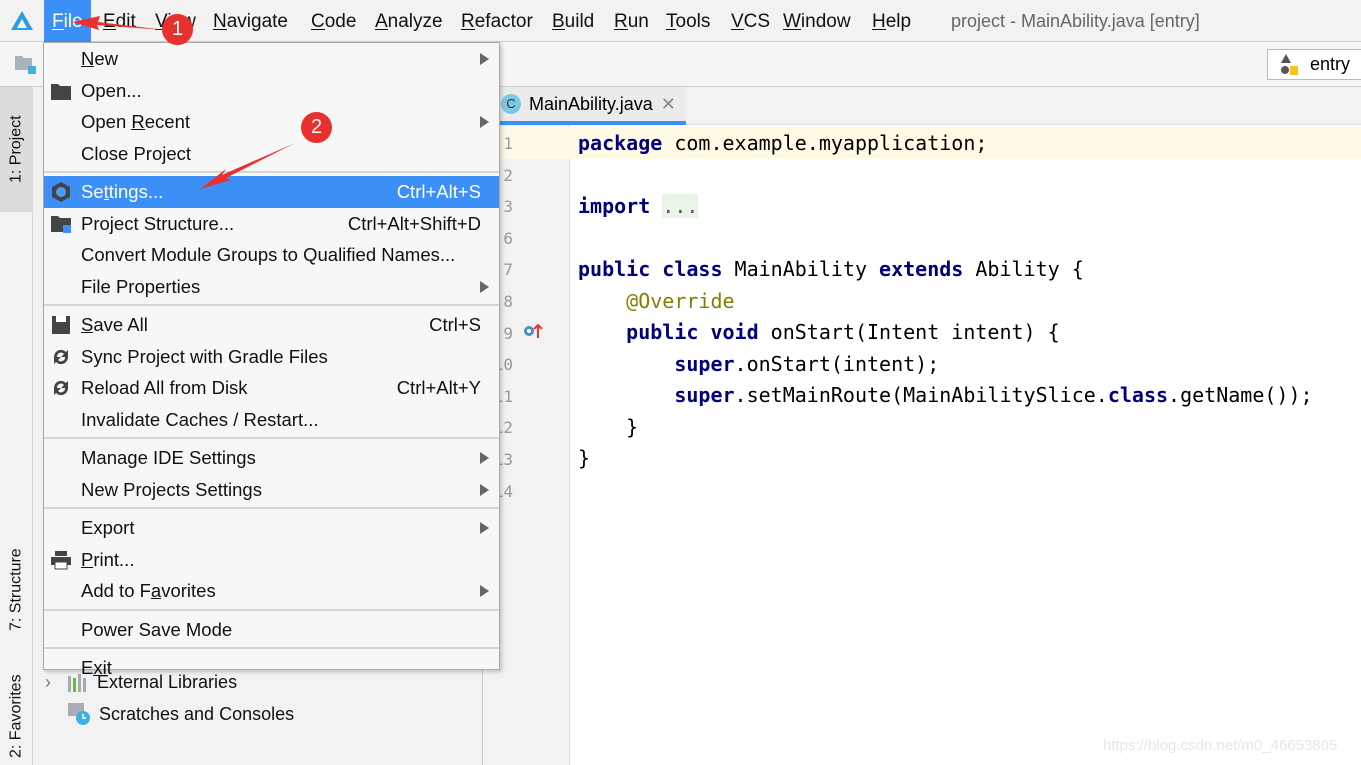 The image size is (1361, 765). What do you see at coordinates (668, 104) in the screenshot?
I see `close-tab-icon: ✕` at bounding box center [668, 104].